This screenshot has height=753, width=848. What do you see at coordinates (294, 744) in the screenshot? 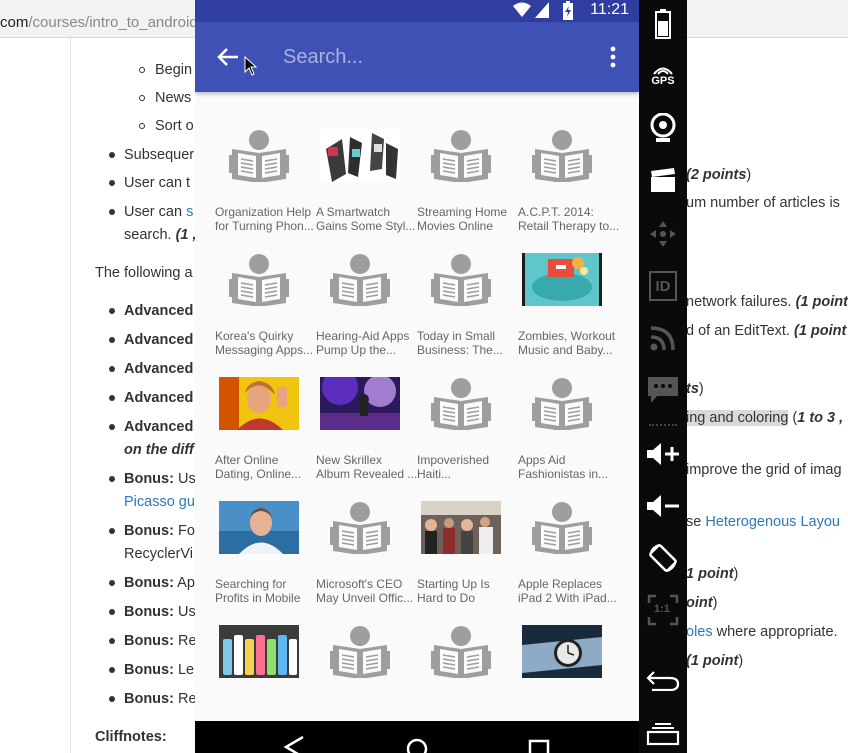
I see `nav-back-icon` at bounding box center [294, 744].